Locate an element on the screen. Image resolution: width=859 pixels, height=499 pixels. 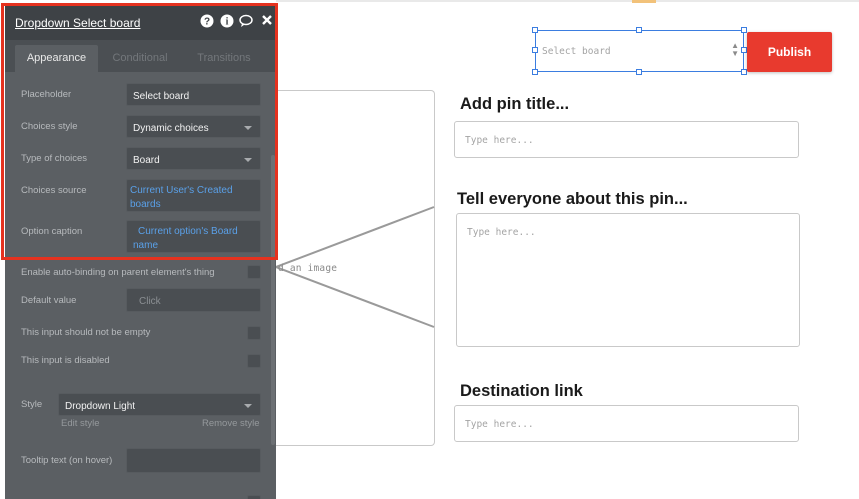
style-value: Dropdown Light is located at coordinates (100, 406).